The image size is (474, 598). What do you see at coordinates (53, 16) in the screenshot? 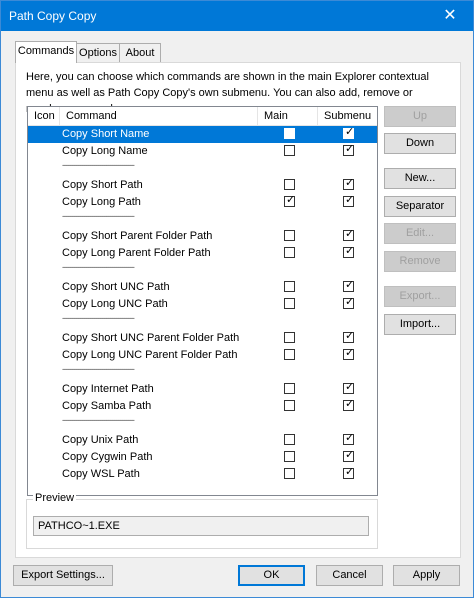
I see `window-title: Path Copy Copy` at bounding box center [53, 16].